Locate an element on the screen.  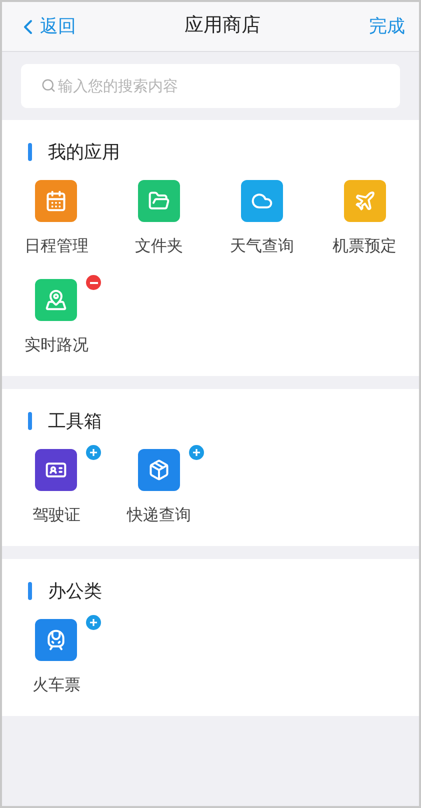
app-label: 驾驶证 is located at coordinates (56, 516).